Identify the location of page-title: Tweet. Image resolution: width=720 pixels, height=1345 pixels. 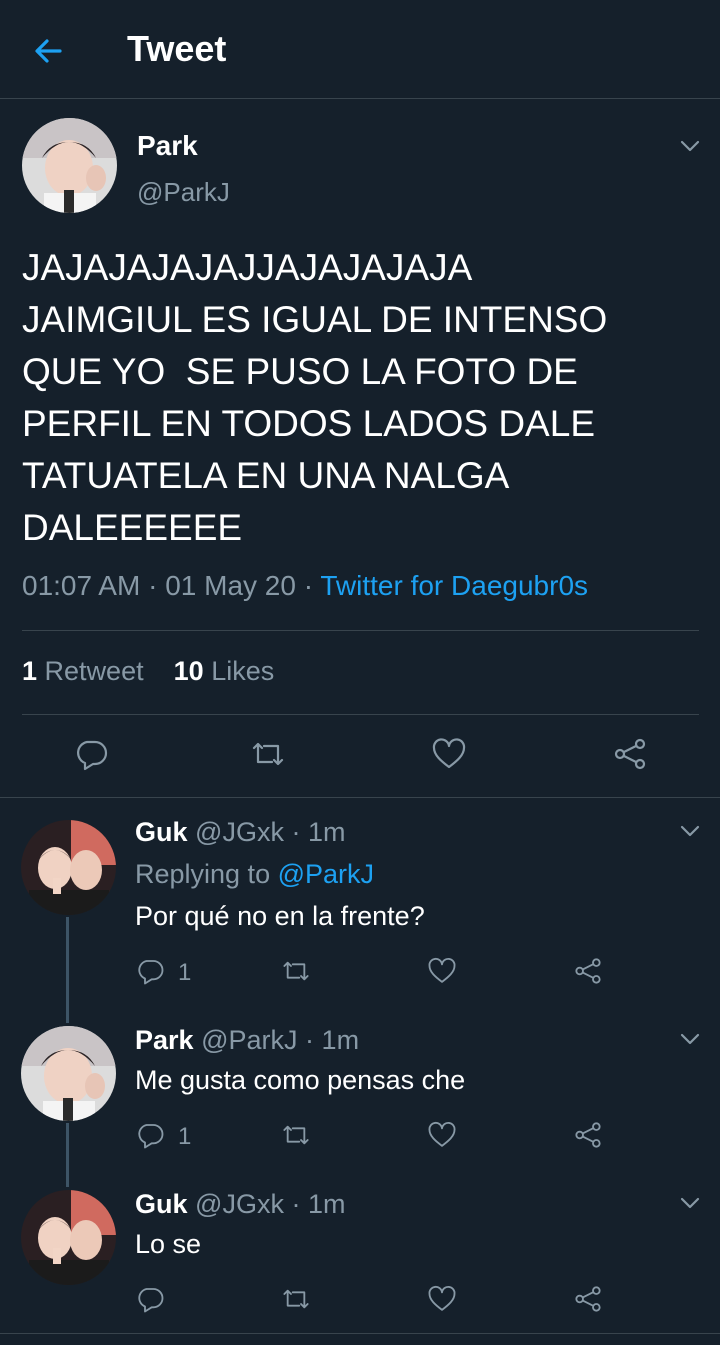
(177, 48).